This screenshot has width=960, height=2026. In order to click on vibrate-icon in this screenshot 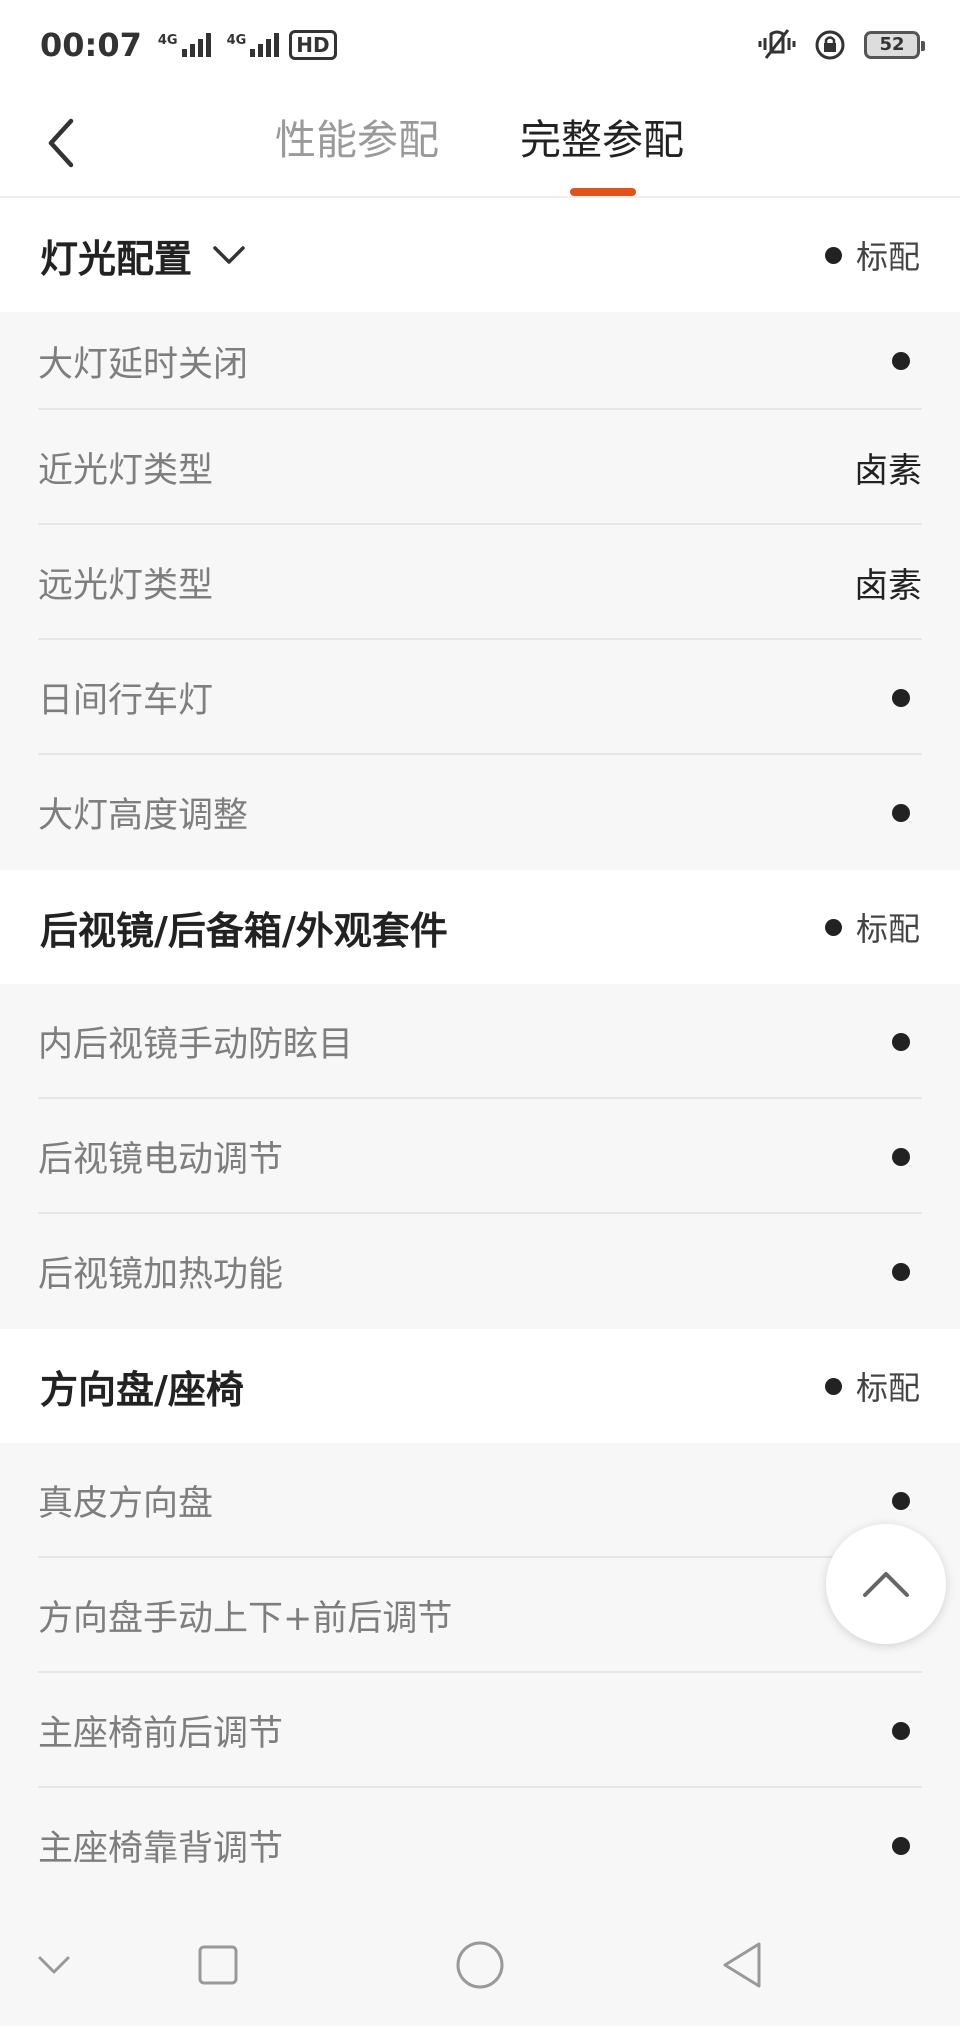, I will do `click(777, 44)`.